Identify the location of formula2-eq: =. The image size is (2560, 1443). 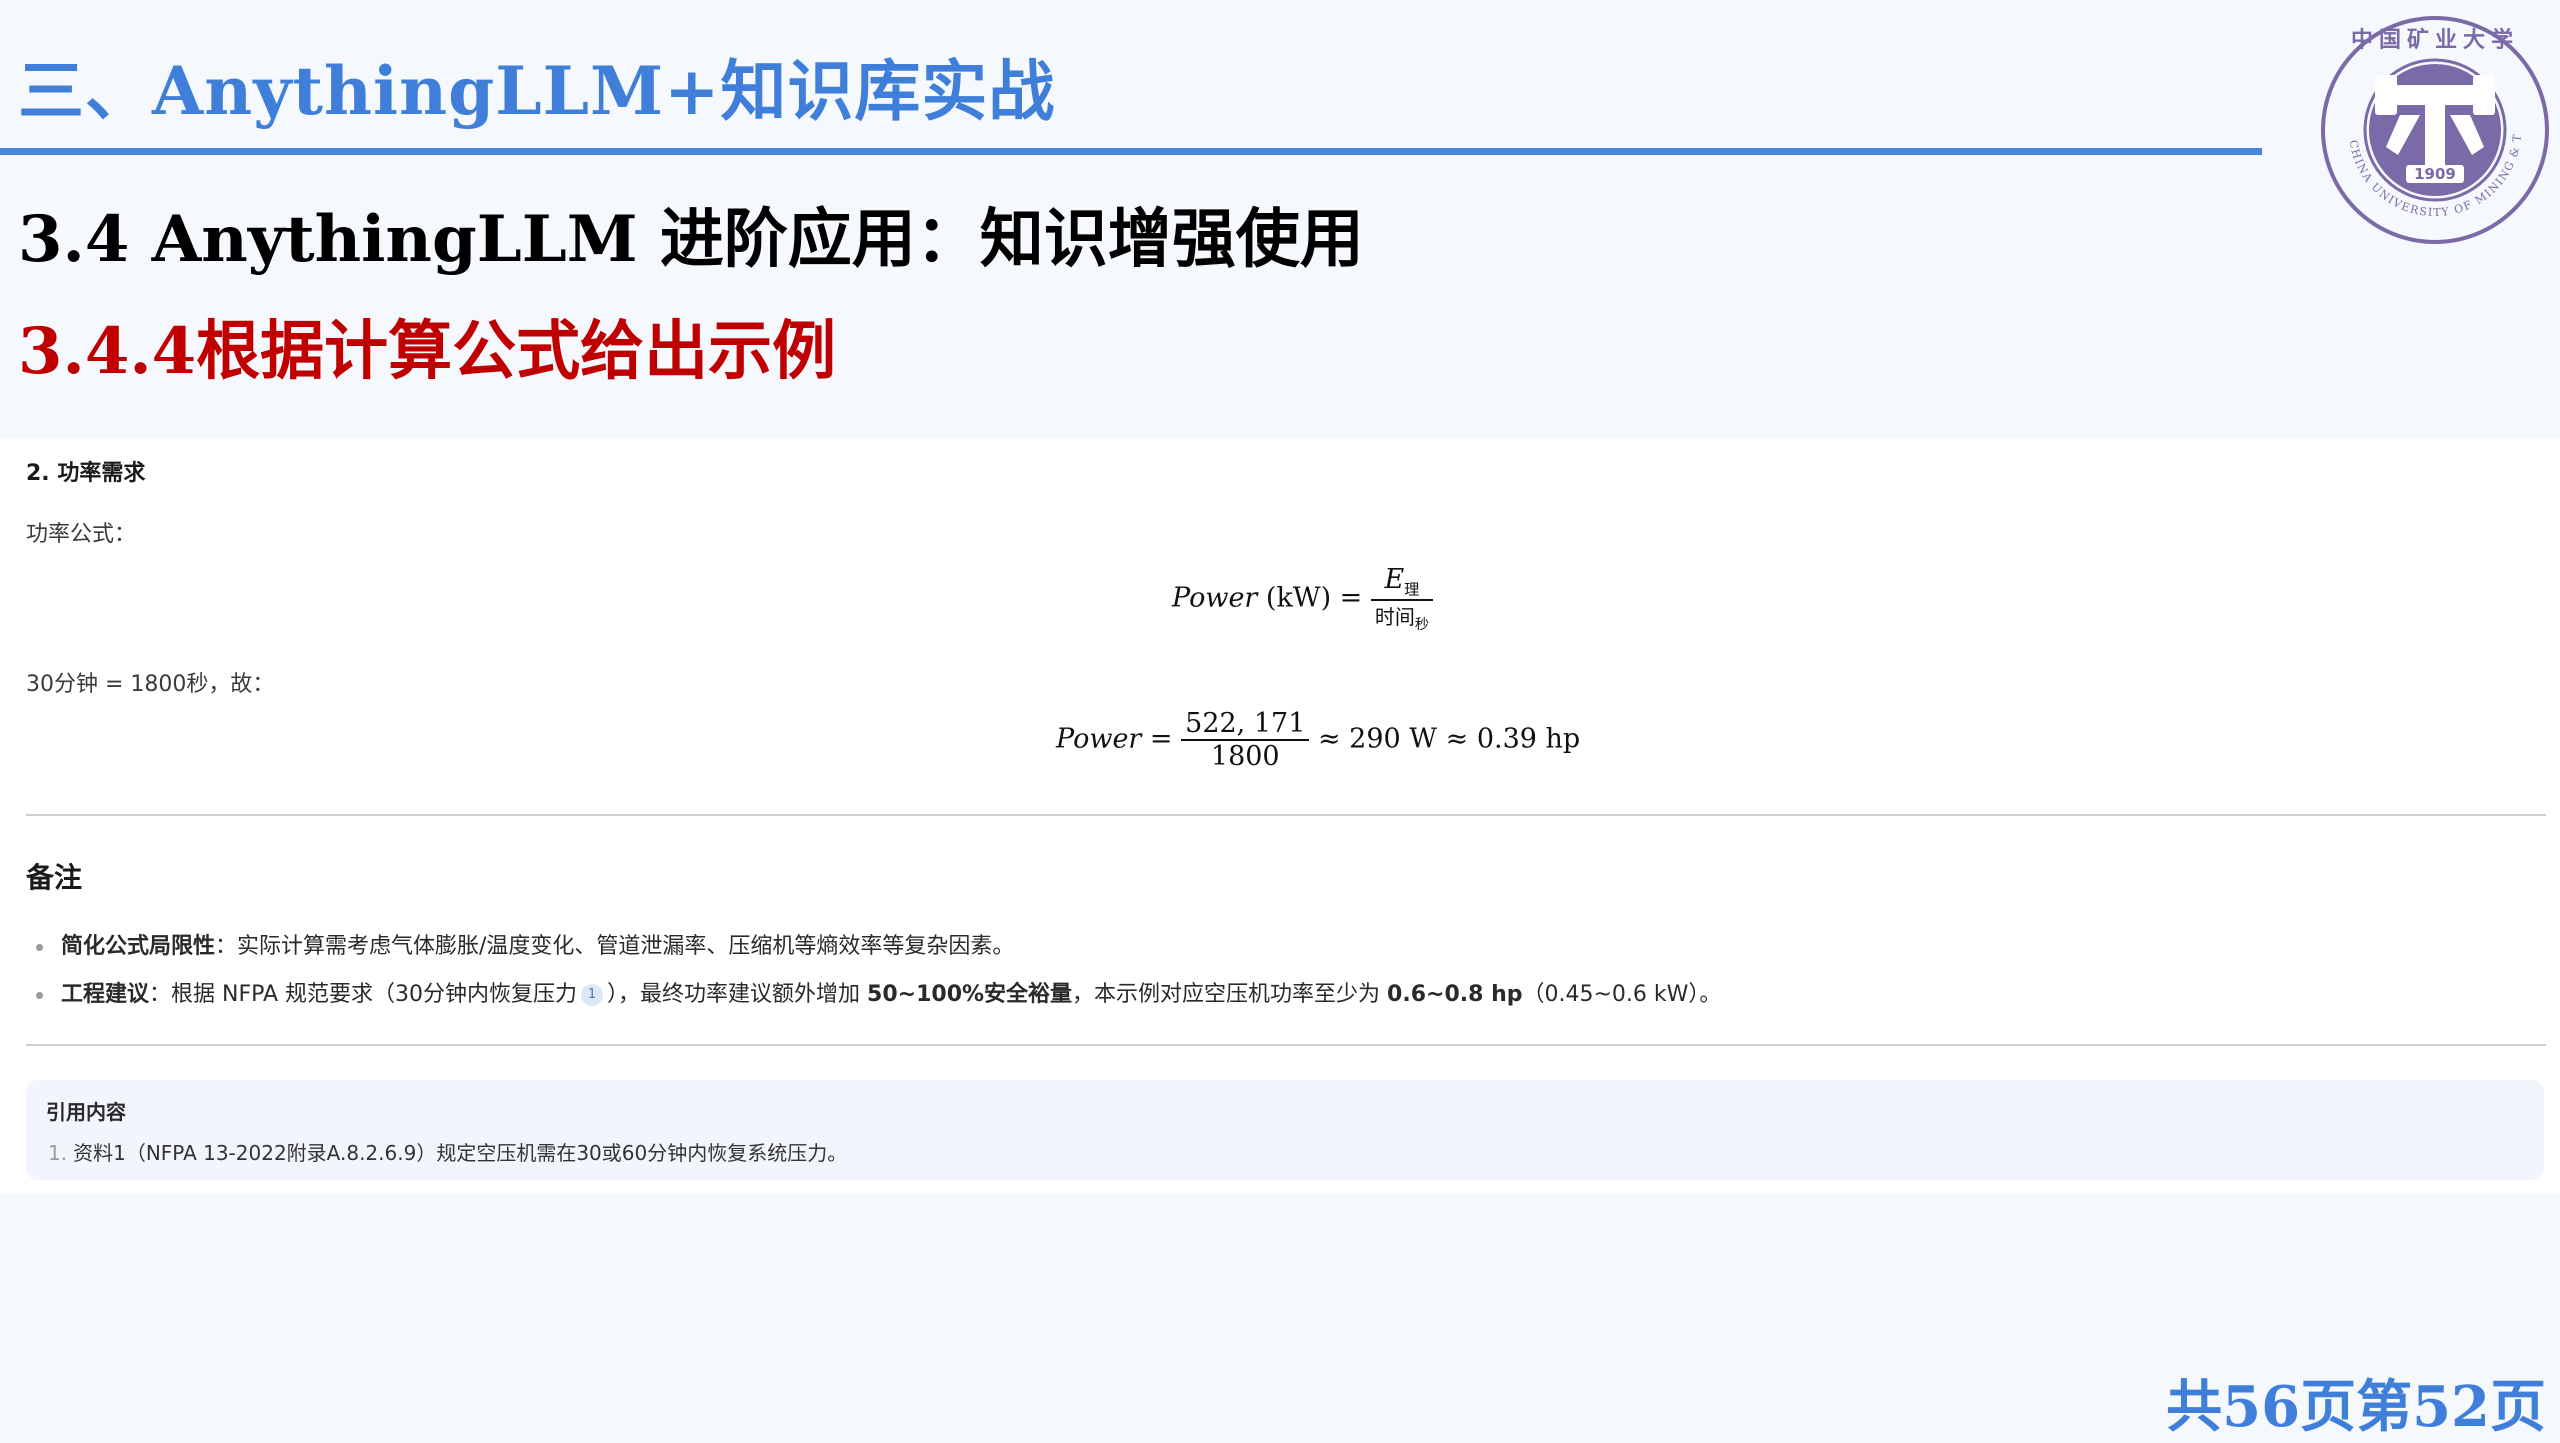
(1161, 739).